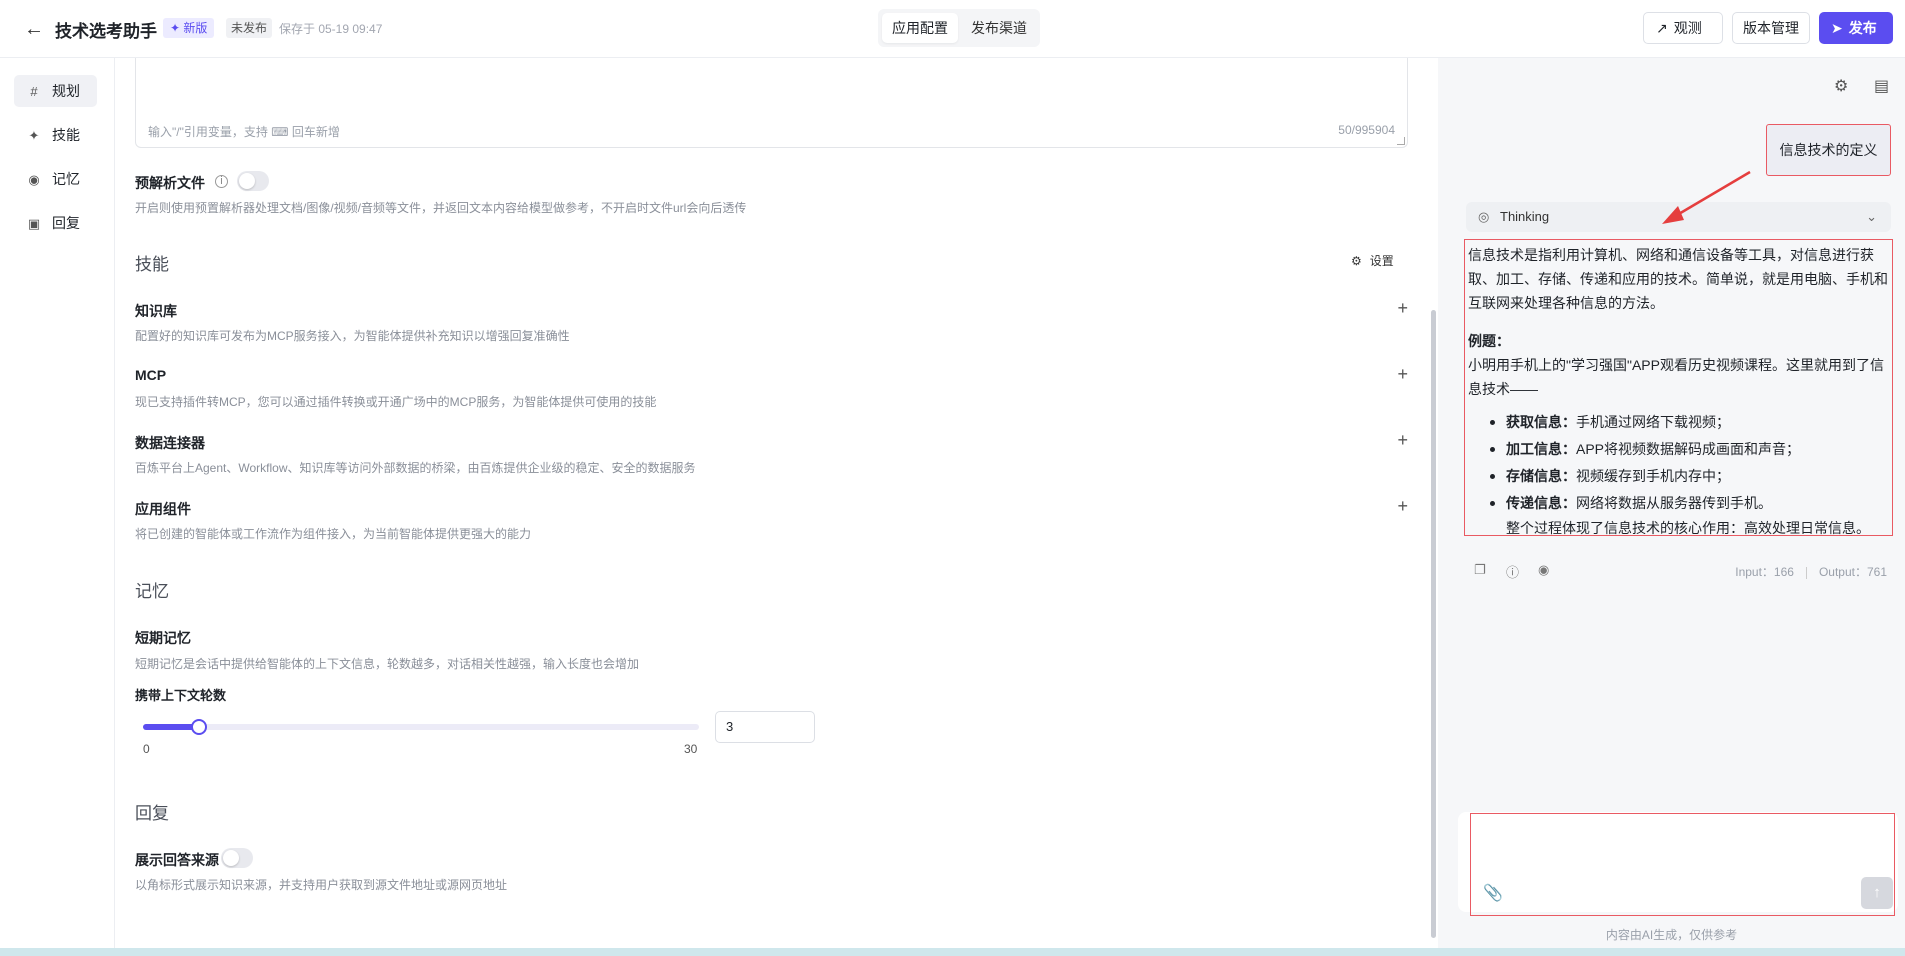  I want to click on nav-item-planning: # 规划, so click(55, 91).